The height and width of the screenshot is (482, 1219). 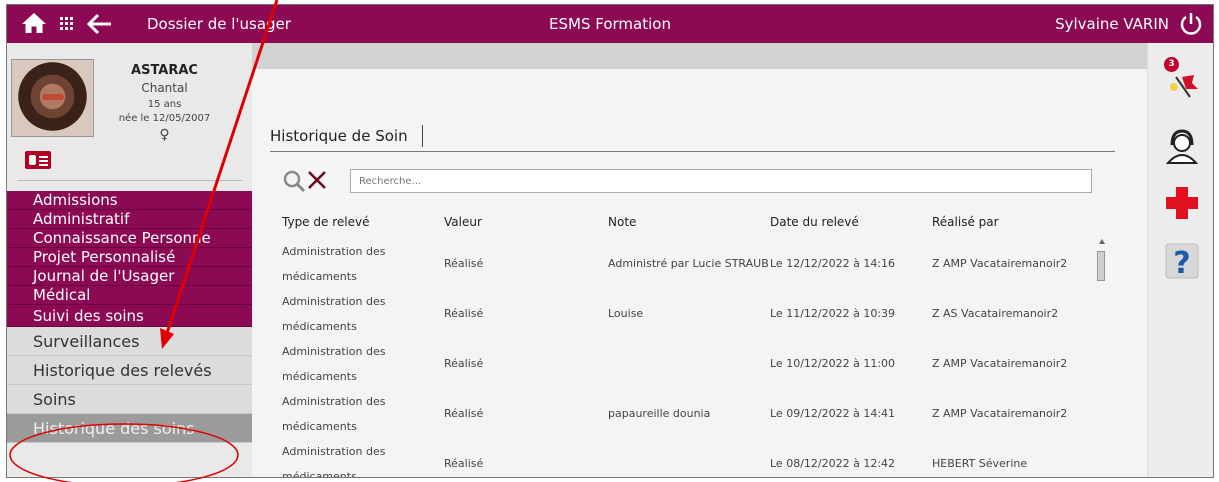 I want to click on help-icon: ?, so click(x=1182, y=261).